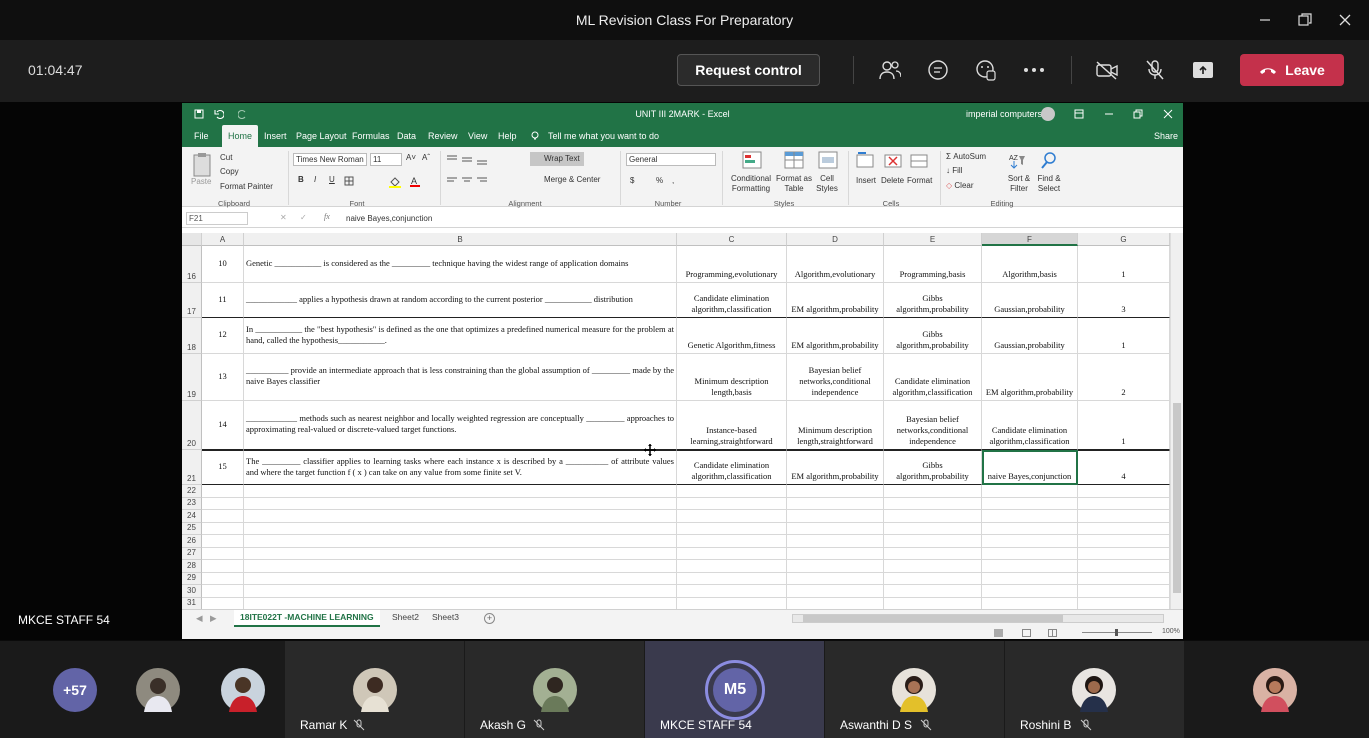 The image size is (1369, 738). Describe the element at coordinates (966, 156) in the screenshot. I see `autosum-button: Σ AutoSum` at that location.